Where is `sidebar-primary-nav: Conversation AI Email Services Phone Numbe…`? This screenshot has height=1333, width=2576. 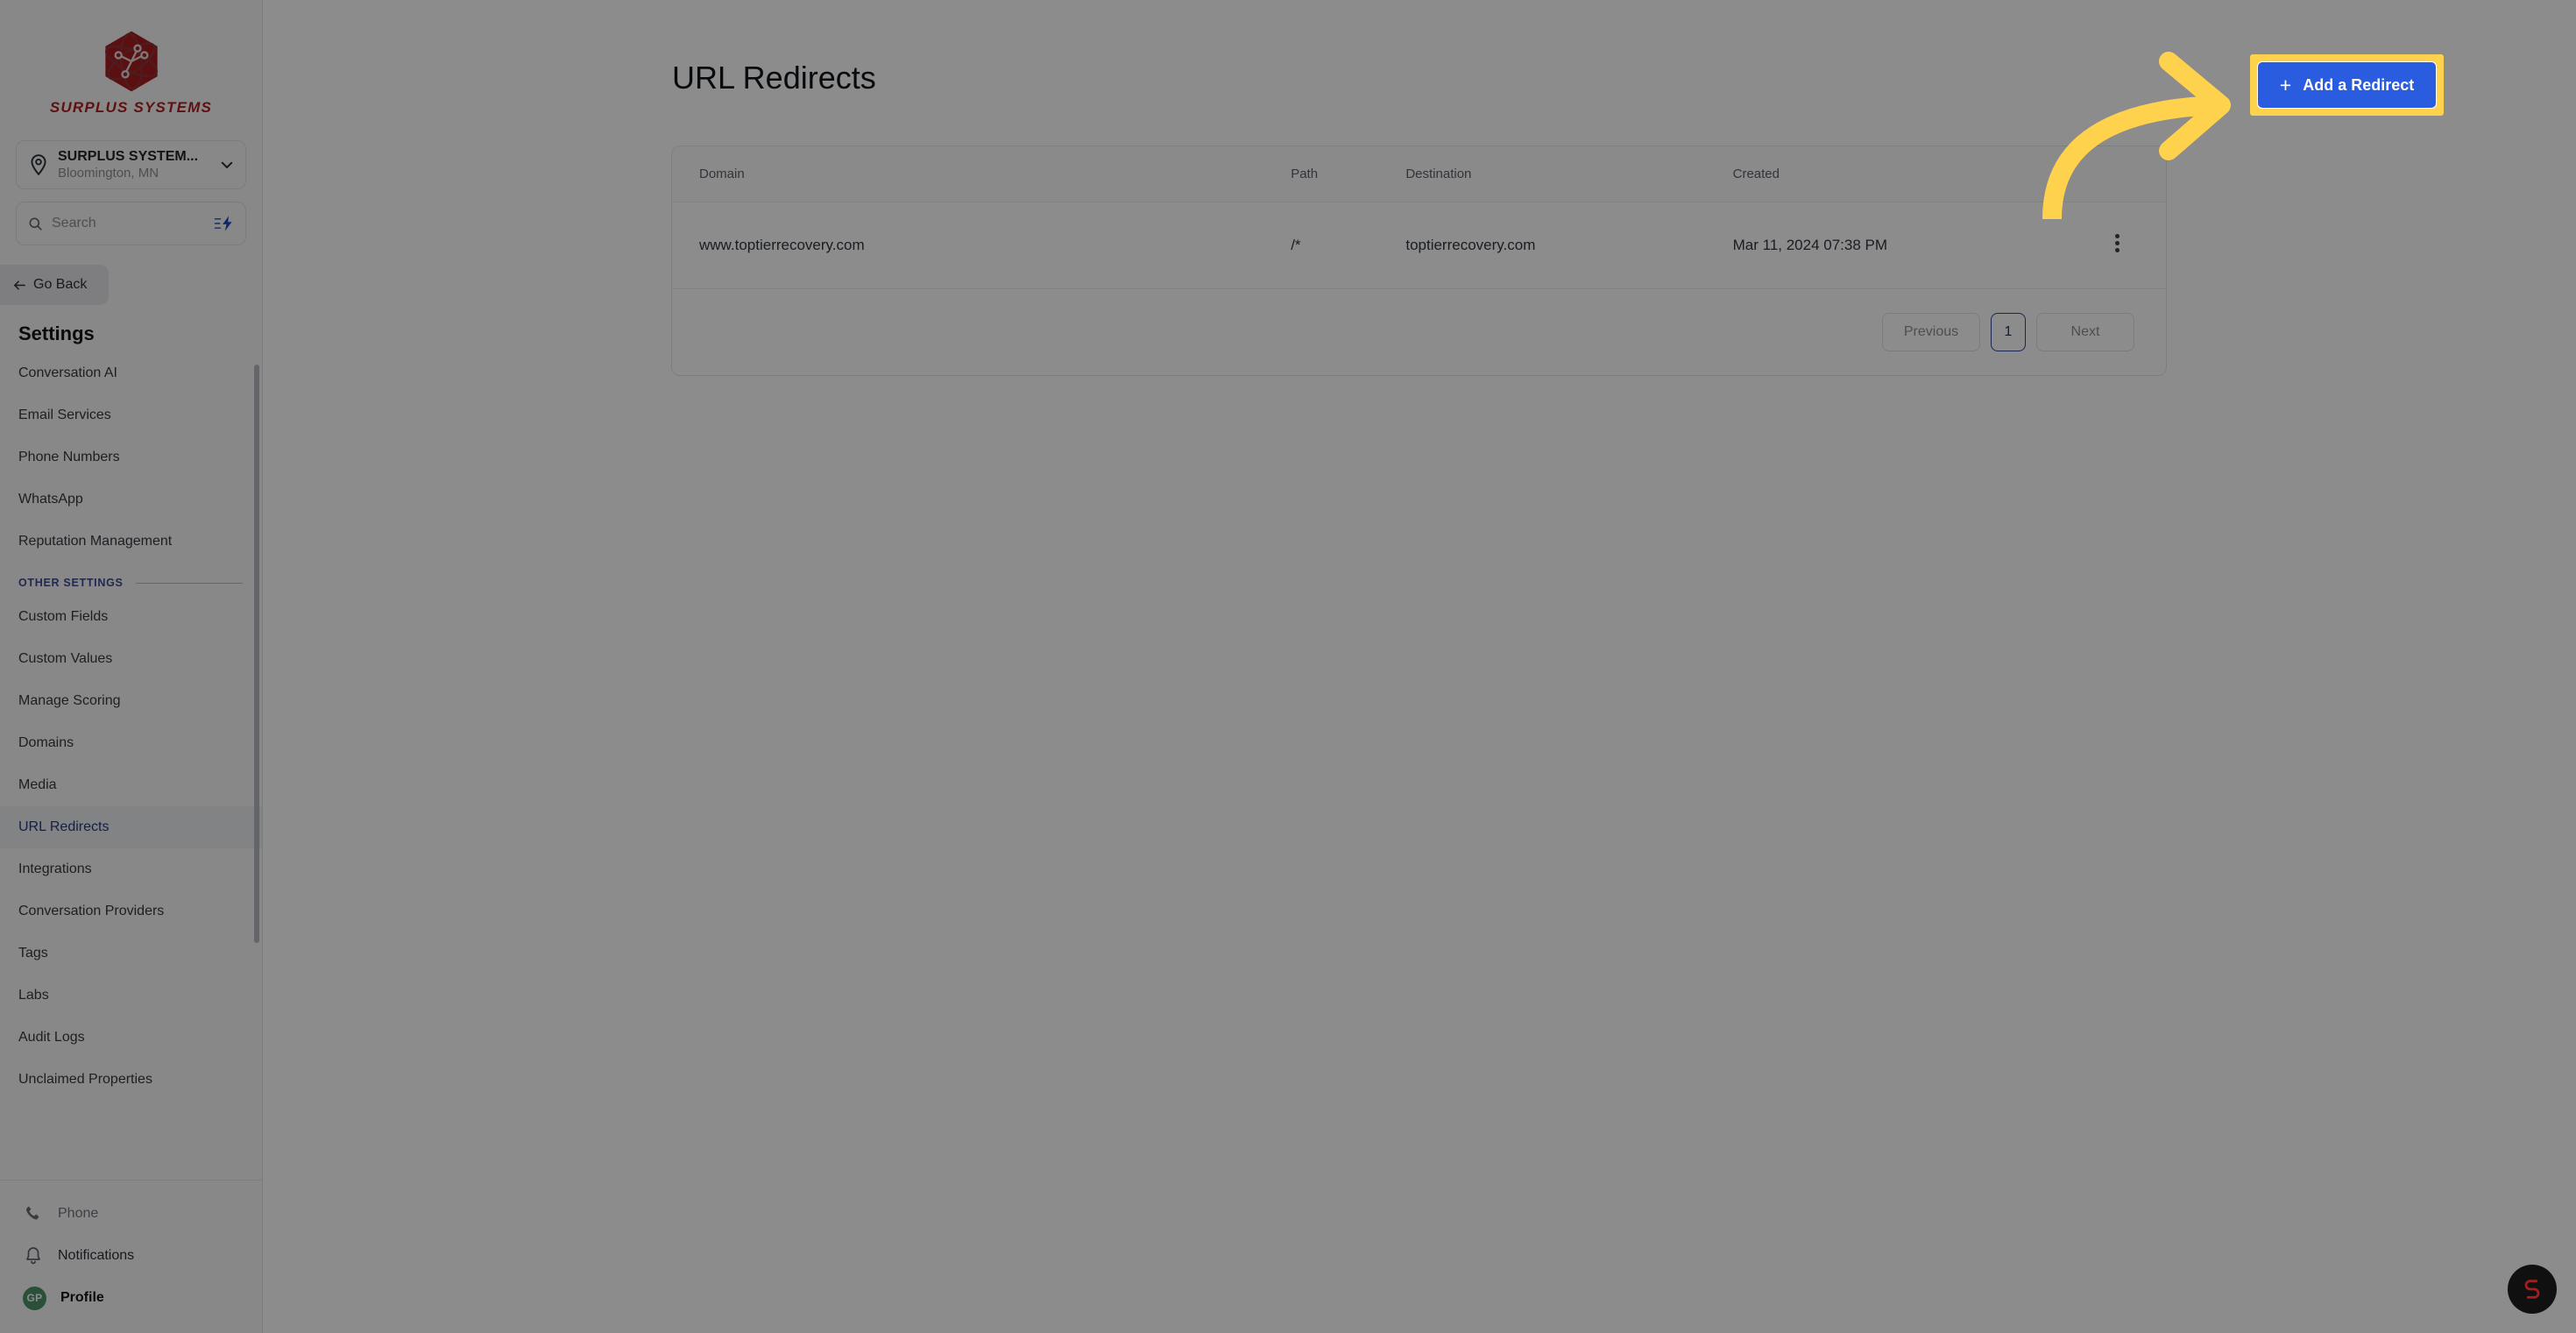
sidebar-primary-nav: Conversation AI Email Services Phone Numbe… is located at coordinates (131, 457).